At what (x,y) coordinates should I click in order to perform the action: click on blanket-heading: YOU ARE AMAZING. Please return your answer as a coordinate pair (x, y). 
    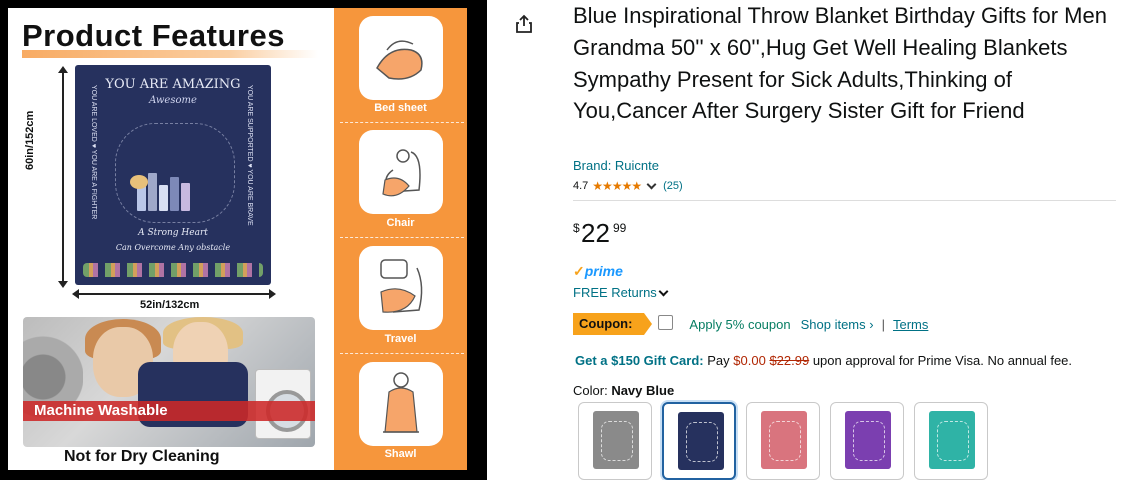
    Looking at the image, I should click on (173, 84).